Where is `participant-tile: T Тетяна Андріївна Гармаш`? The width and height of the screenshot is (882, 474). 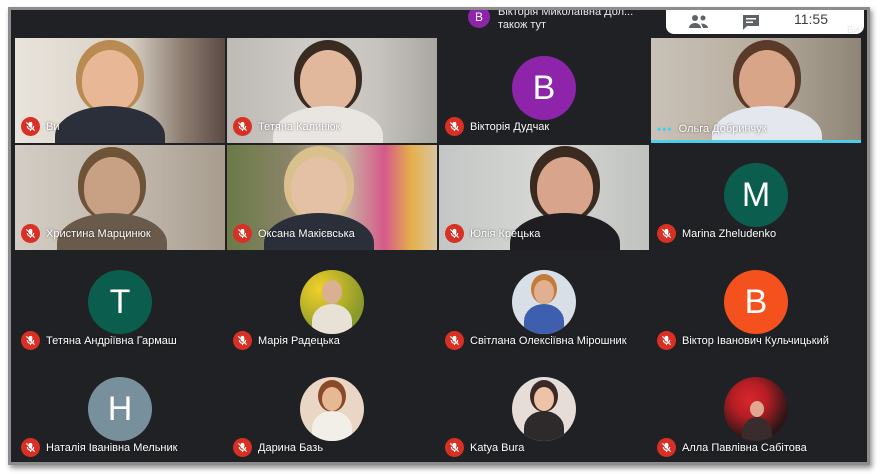 participant-tile: T Тетяна Андріївна Гармаш is located at coordinates (120, 304).